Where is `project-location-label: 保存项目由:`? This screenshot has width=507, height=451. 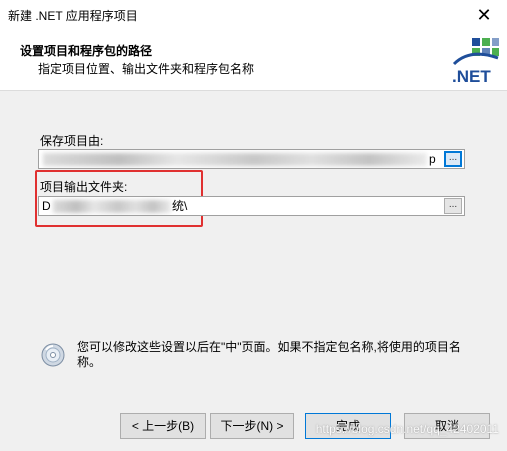 project-location-label: 保存项目由: is located at coordinates (72, 141).